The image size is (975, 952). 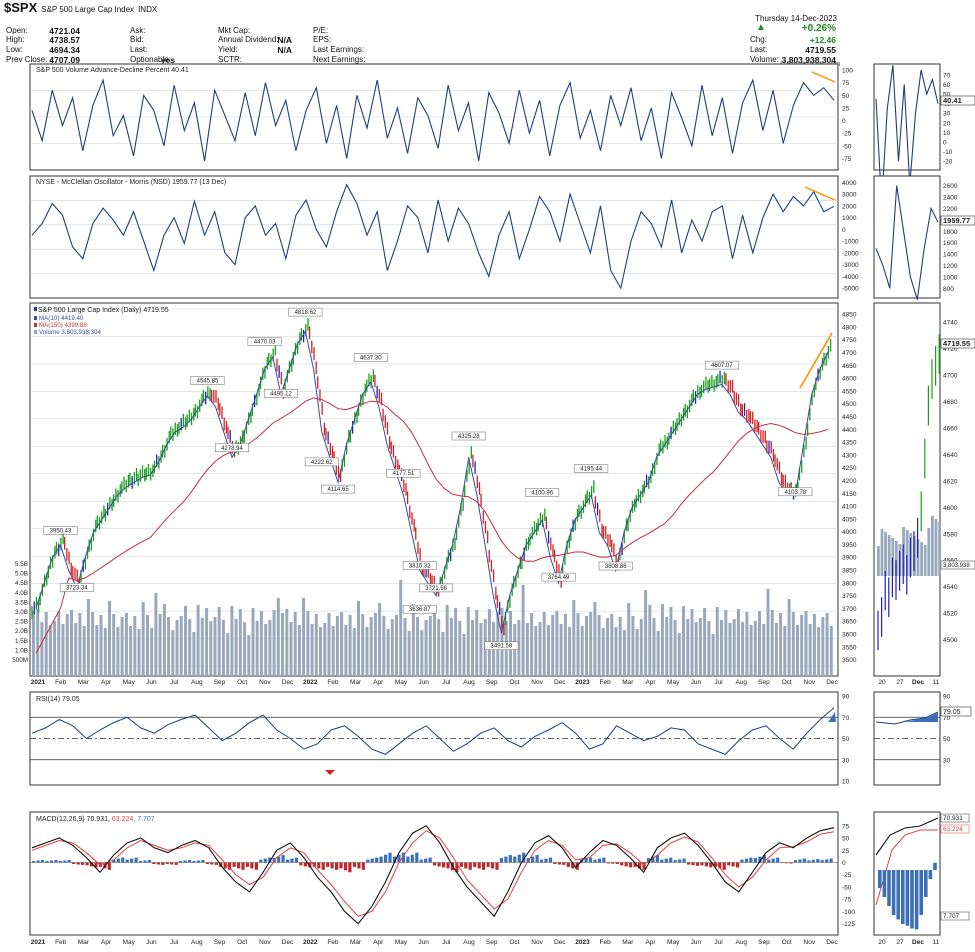 What do you see at coordinates (628, 682) in the screenshot?
I see `price-xtick-26: Mar` at bounding box center [628, 682].